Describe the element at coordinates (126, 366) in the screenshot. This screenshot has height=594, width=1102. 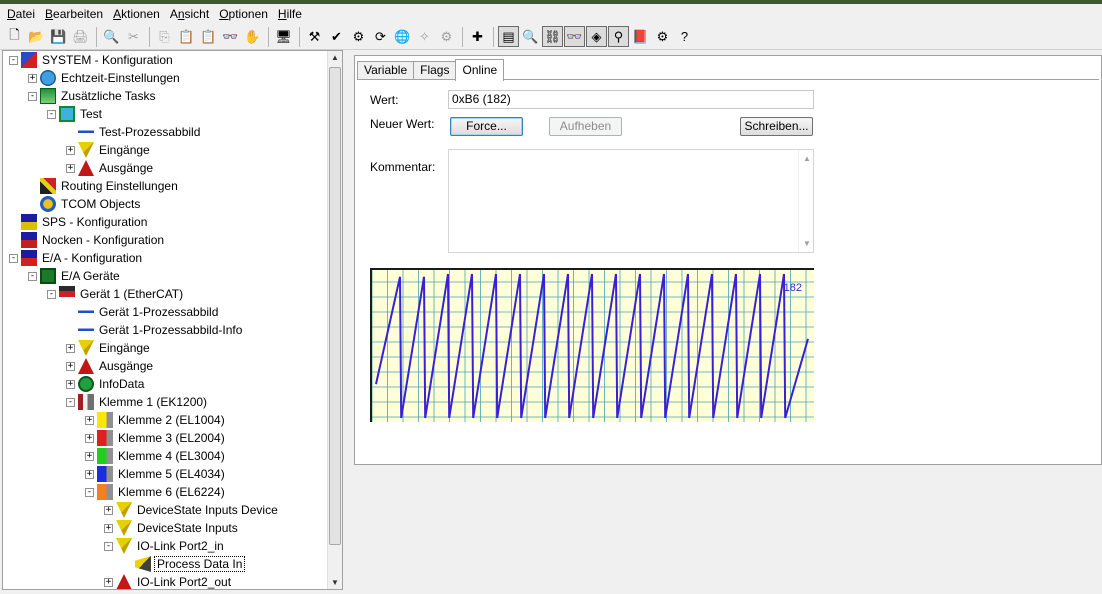
I see `tree-item-label: Ausgänge` at that location.